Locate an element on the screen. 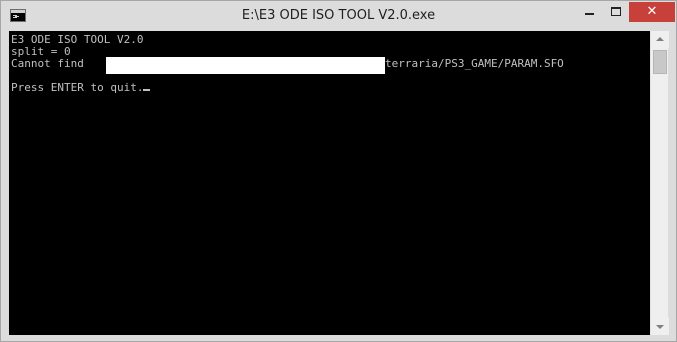 The image size is (677, 342). console-line-prompt: Press ENTER to quit. is located at coordinates (77, 87).